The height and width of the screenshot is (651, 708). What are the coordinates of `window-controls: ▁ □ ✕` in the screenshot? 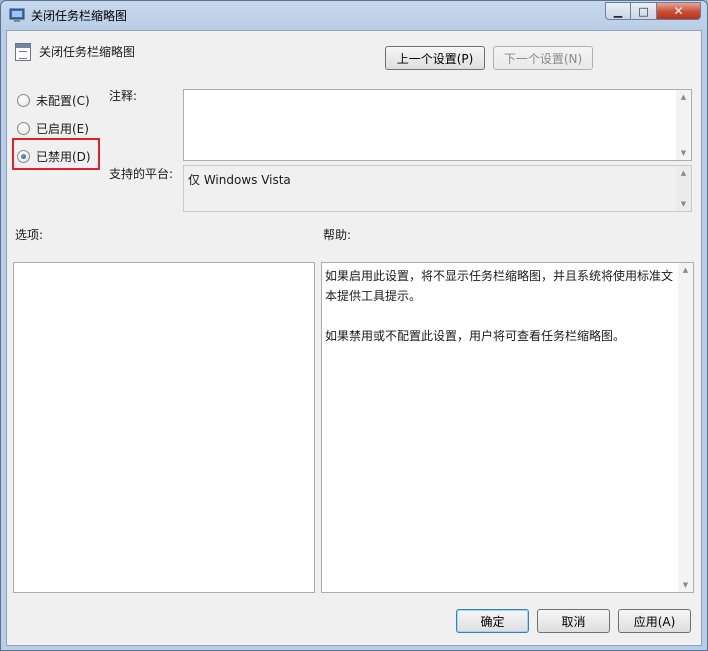 It's located at (653, 11).